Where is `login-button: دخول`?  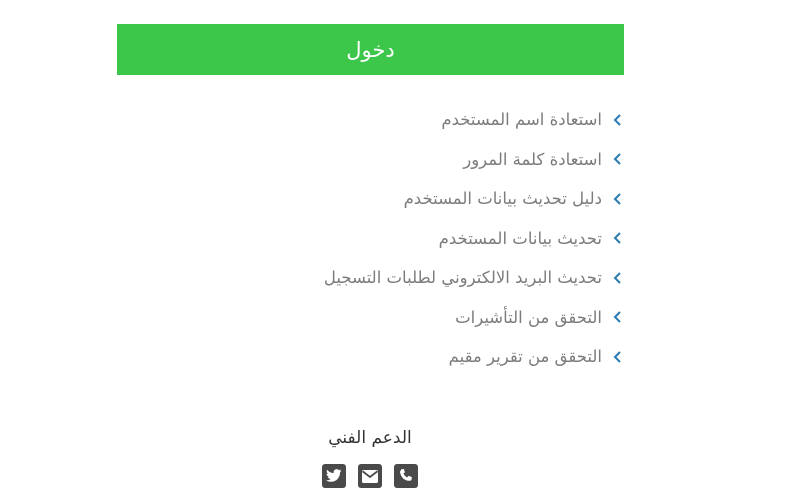 login-button: دخول is located at coordinates (370, 49).